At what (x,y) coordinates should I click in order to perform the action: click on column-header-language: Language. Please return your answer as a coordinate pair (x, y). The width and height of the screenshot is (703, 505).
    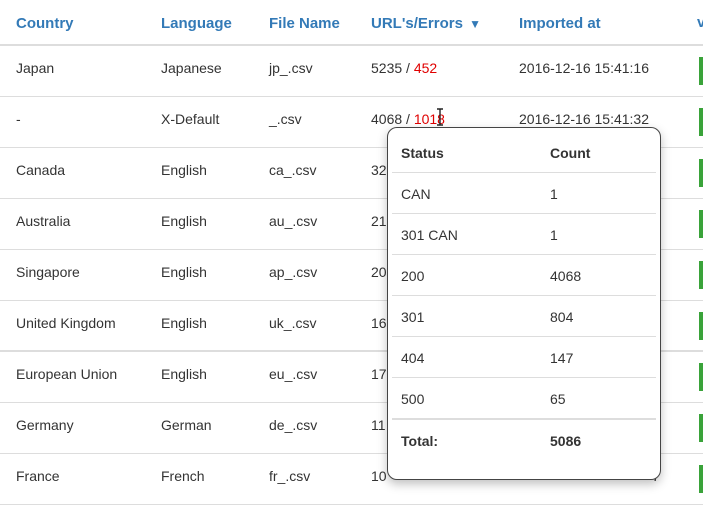
    Looking at the image, I should click on (196, 23).